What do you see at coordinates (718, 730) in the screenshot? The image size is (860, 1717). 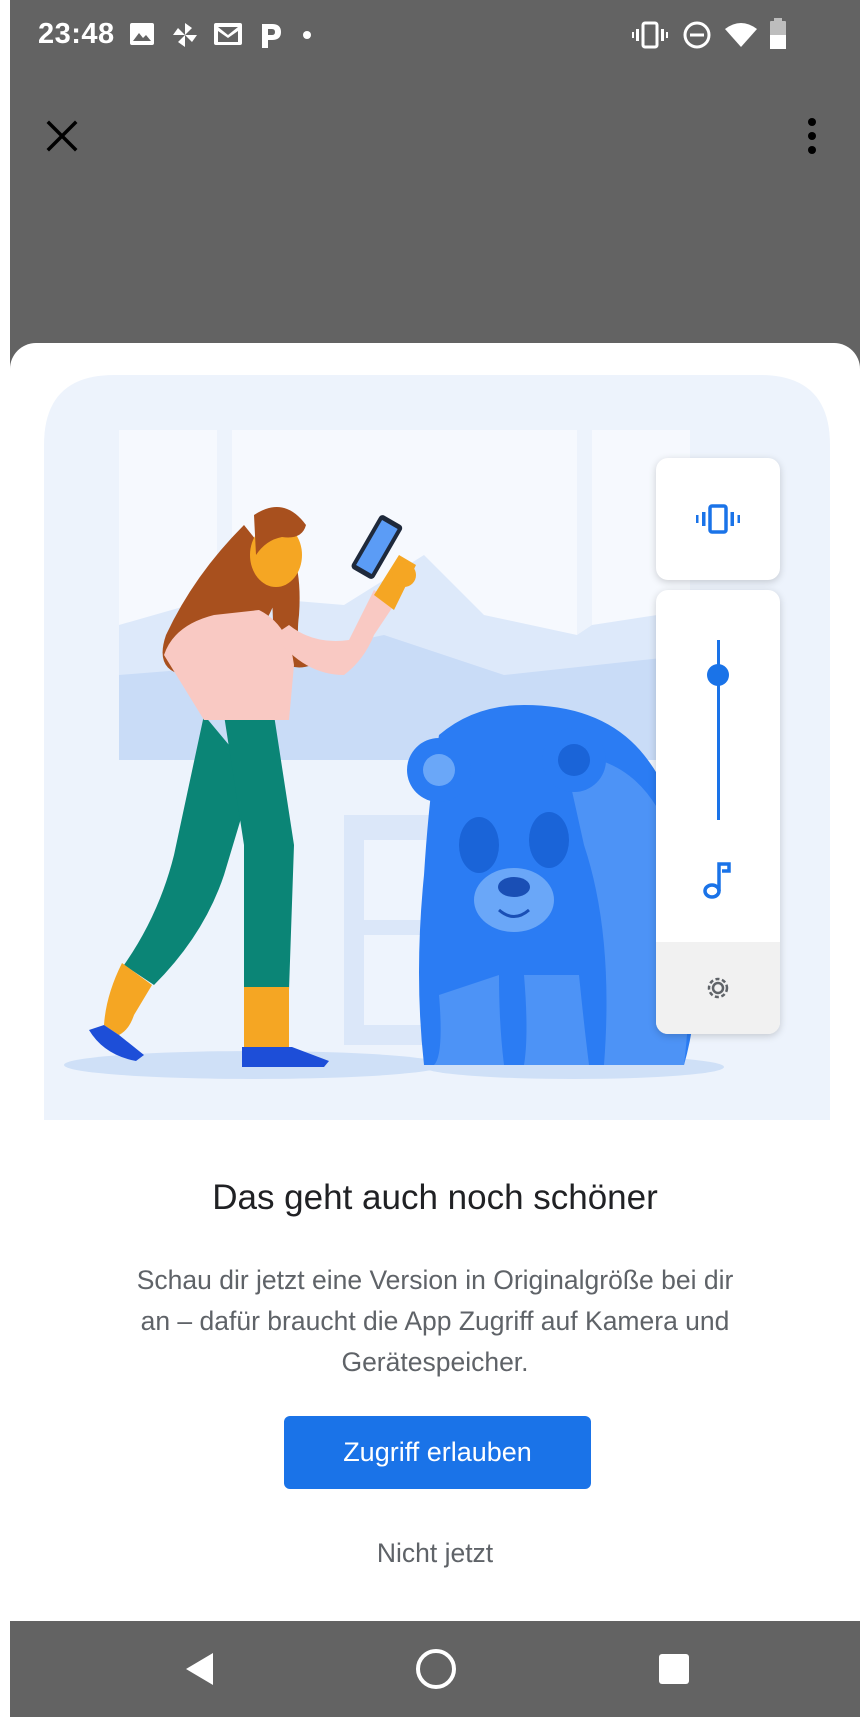 I see `volume-slider` at bounding box center [718, 730].